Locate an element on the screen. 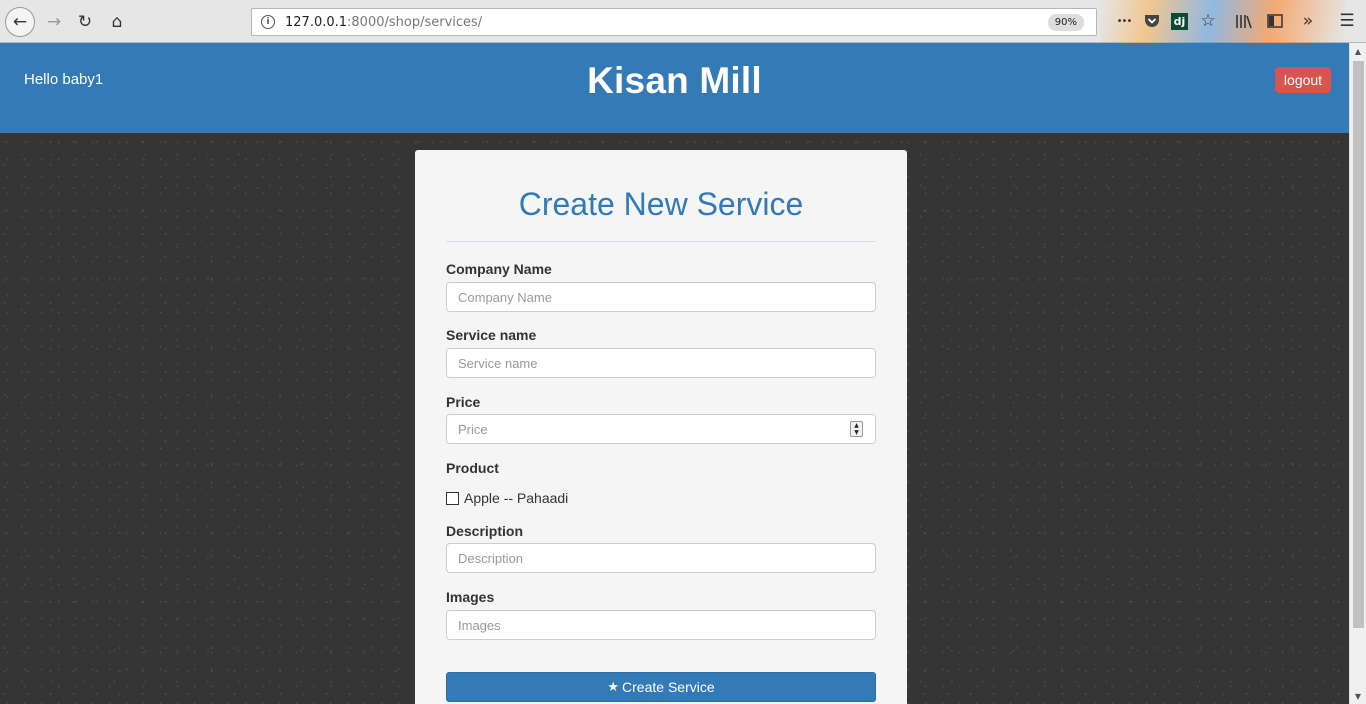  back-arrow-icon: ← is located at coordinates (20, 22).